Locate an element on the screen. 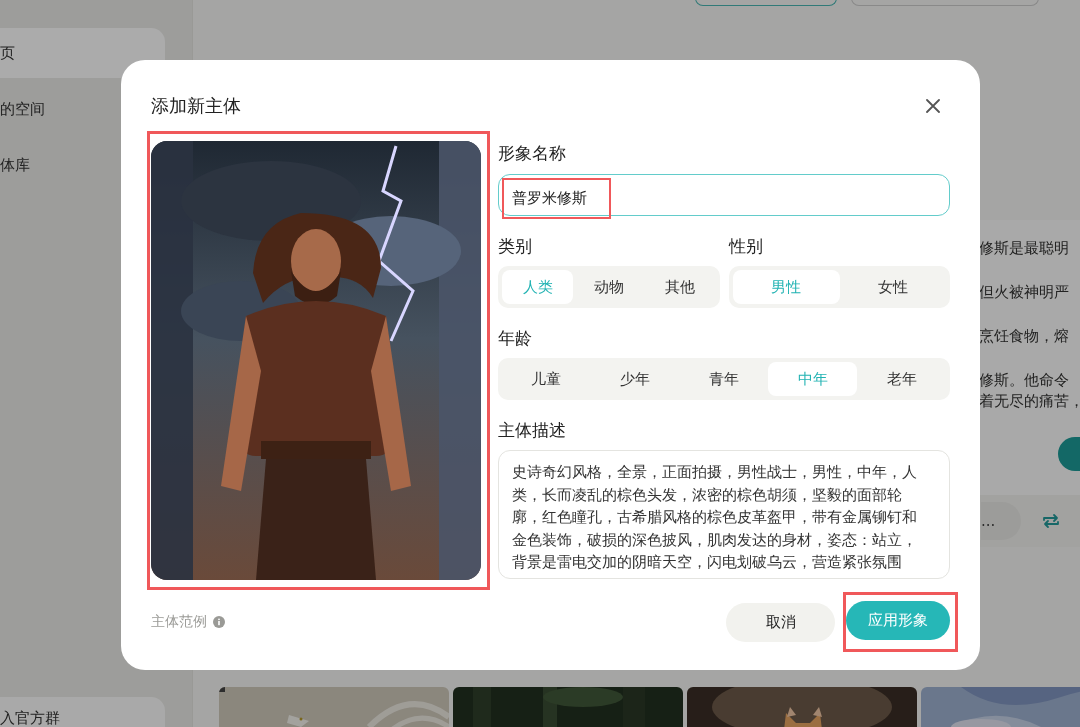  option-tab: 其他 is located at coordinates (680, 287).